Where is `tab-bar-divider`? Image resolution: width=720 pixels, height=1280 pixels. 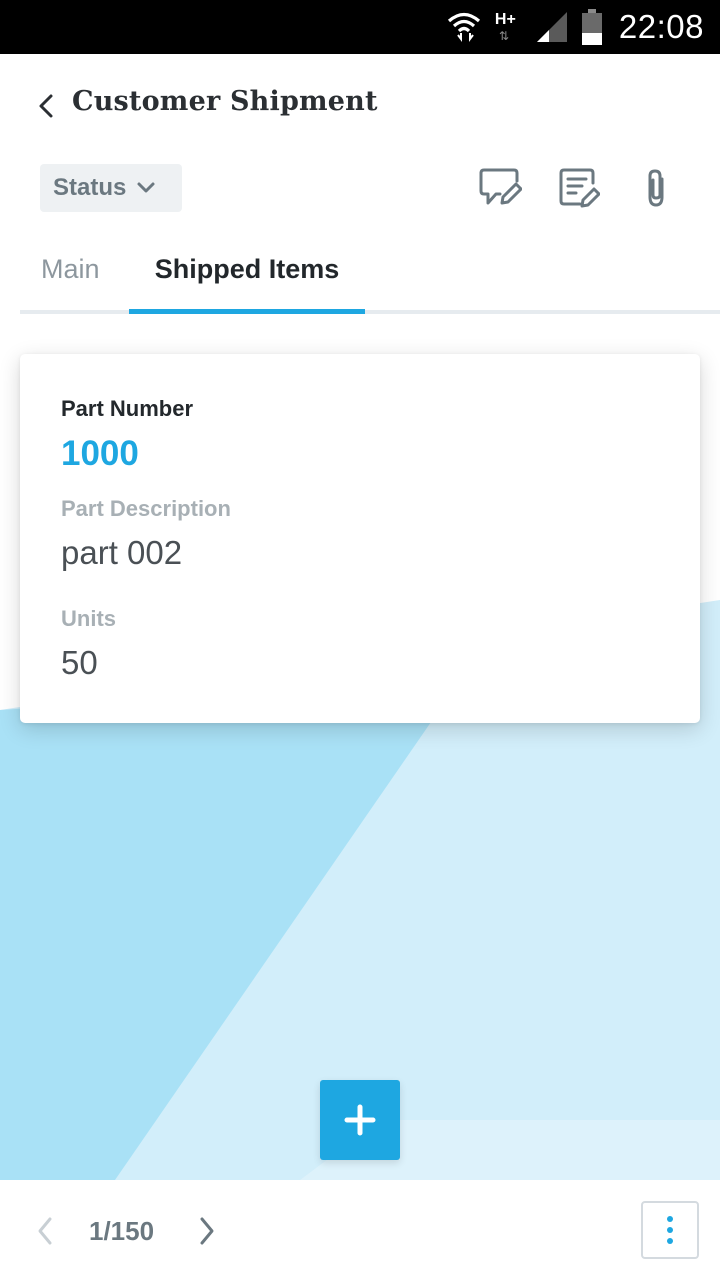
tab-bar-divider is located at coordinates (370, 312).